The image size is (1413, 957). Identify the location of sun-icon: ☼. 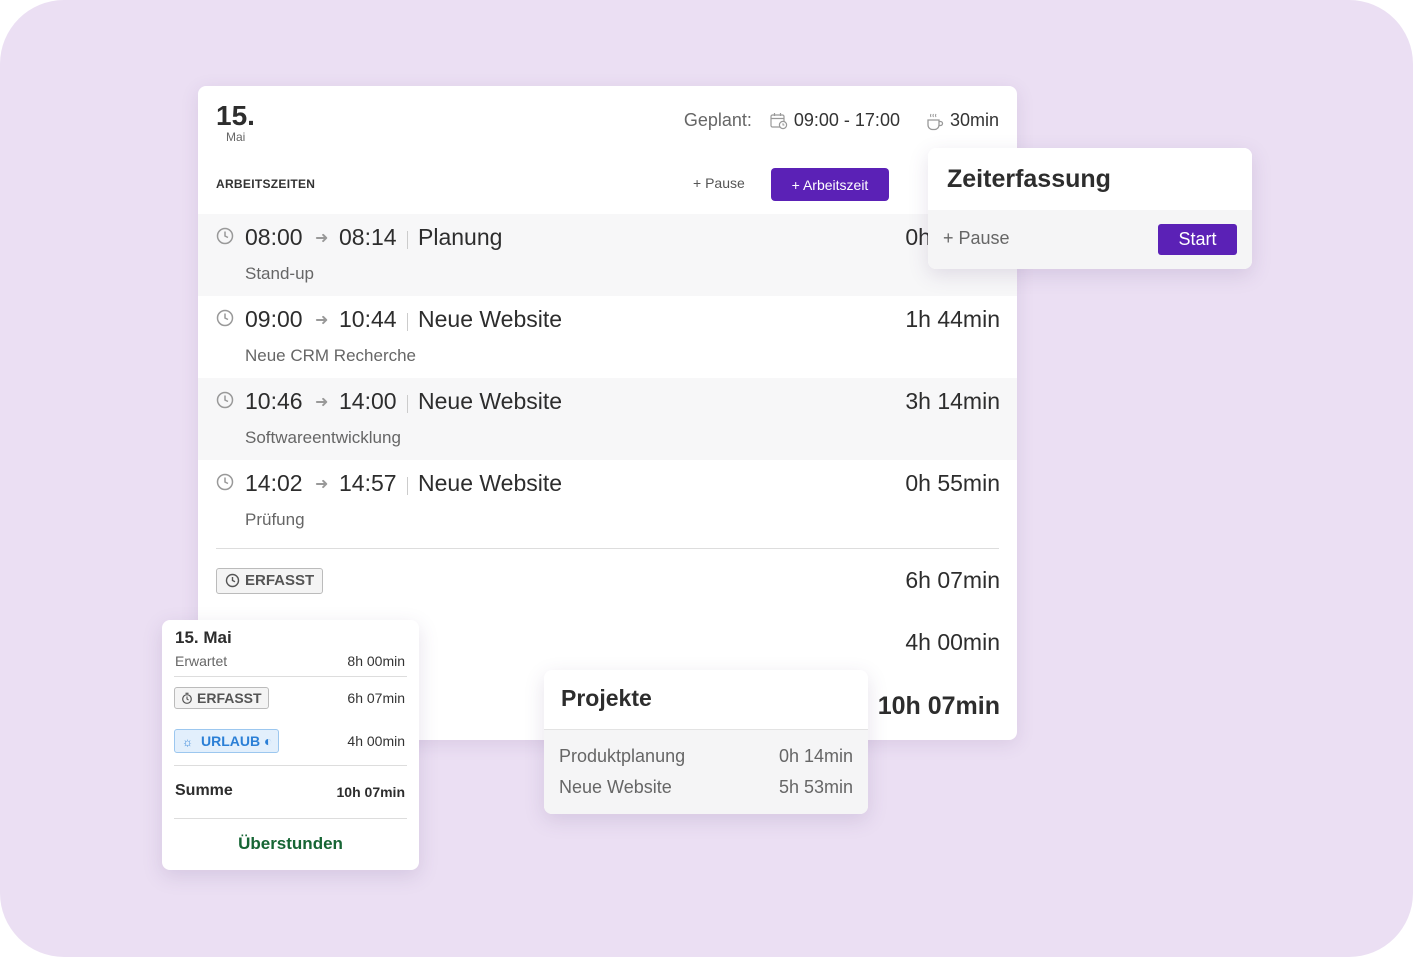
(187, 742).